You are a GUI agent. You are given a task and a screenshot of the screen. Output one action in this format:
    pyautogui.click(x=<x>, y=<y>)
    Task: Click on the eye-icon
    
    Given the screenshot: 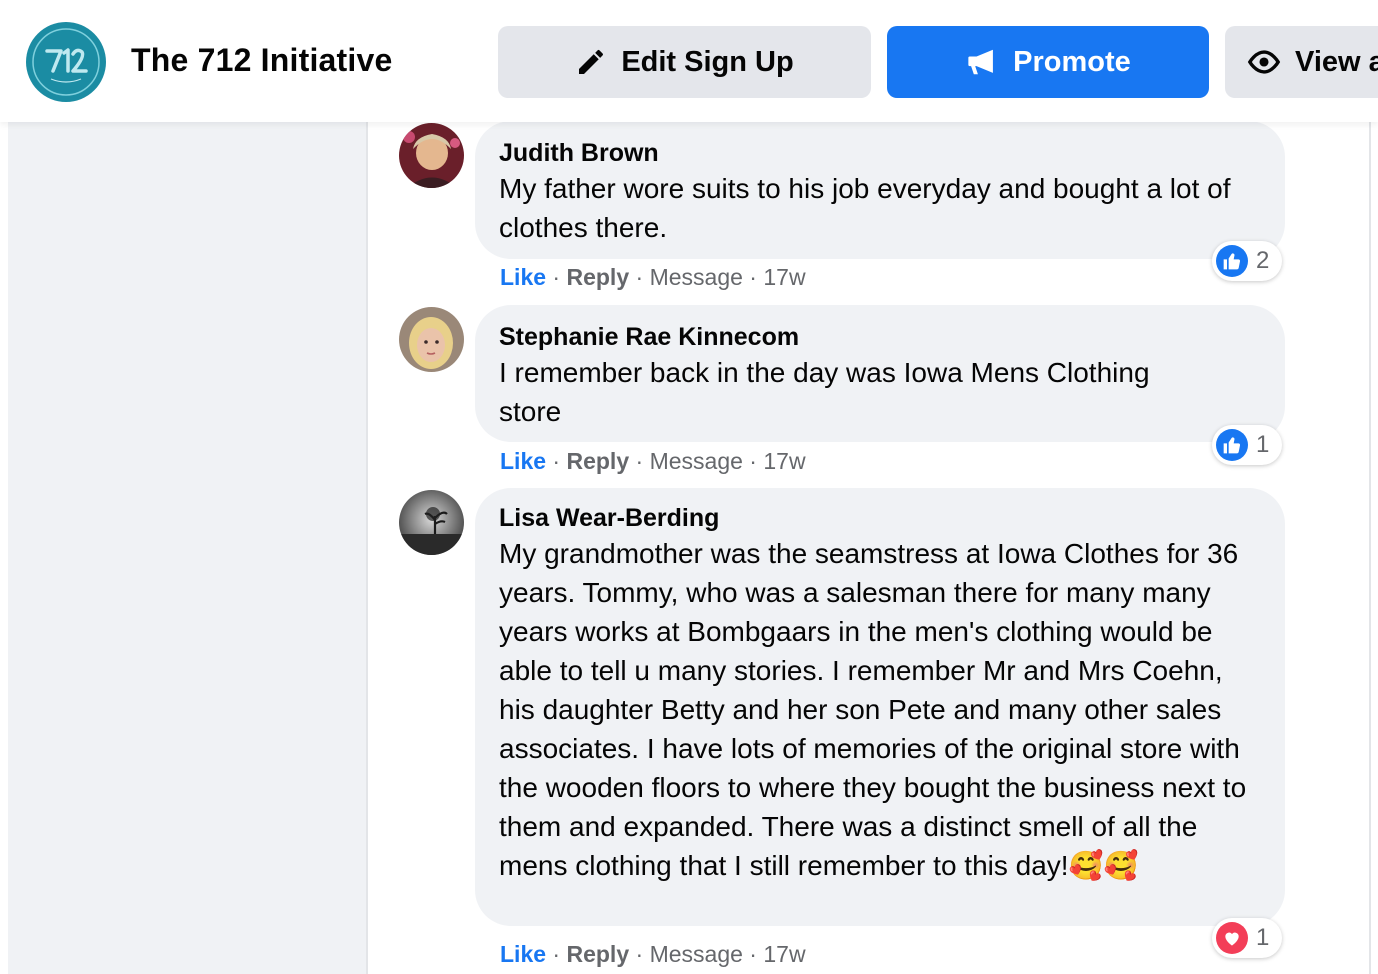 What is the action you would take?
    pyautogui.click(x=1264, y=62)
    